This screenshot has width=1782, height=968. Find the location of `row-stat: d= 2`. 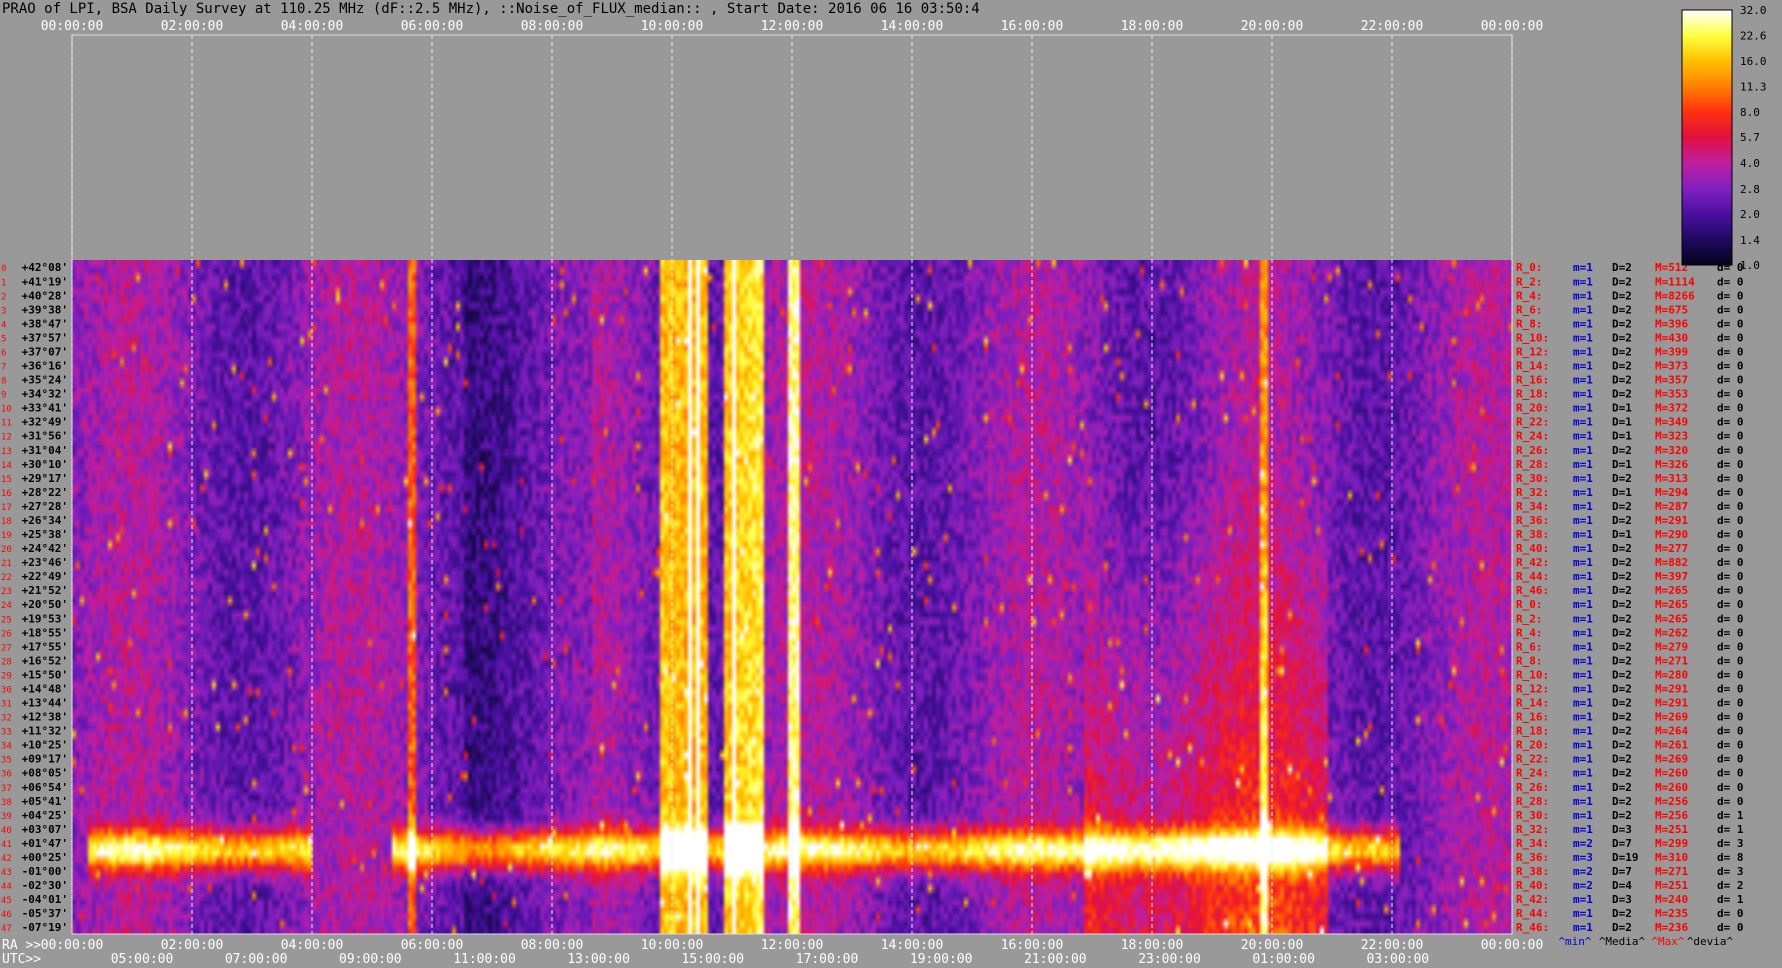

row-stat: d= 2 is located at coordinates (1730, 885).